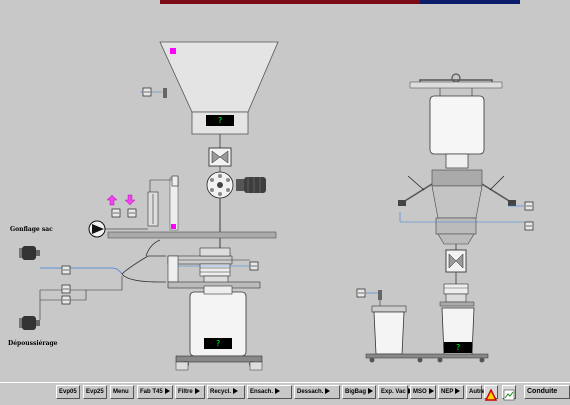 Image resolution: width=570 pixels, height=405 pixels. Describe the element at coordinates (31, 229) in the screenshot. I see `label-gonflage: Gonflage sac` at that location.